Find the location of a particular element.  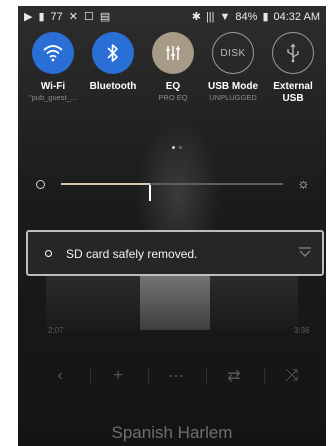

prev-icon: ‹ is located at coordinates (60, 376).